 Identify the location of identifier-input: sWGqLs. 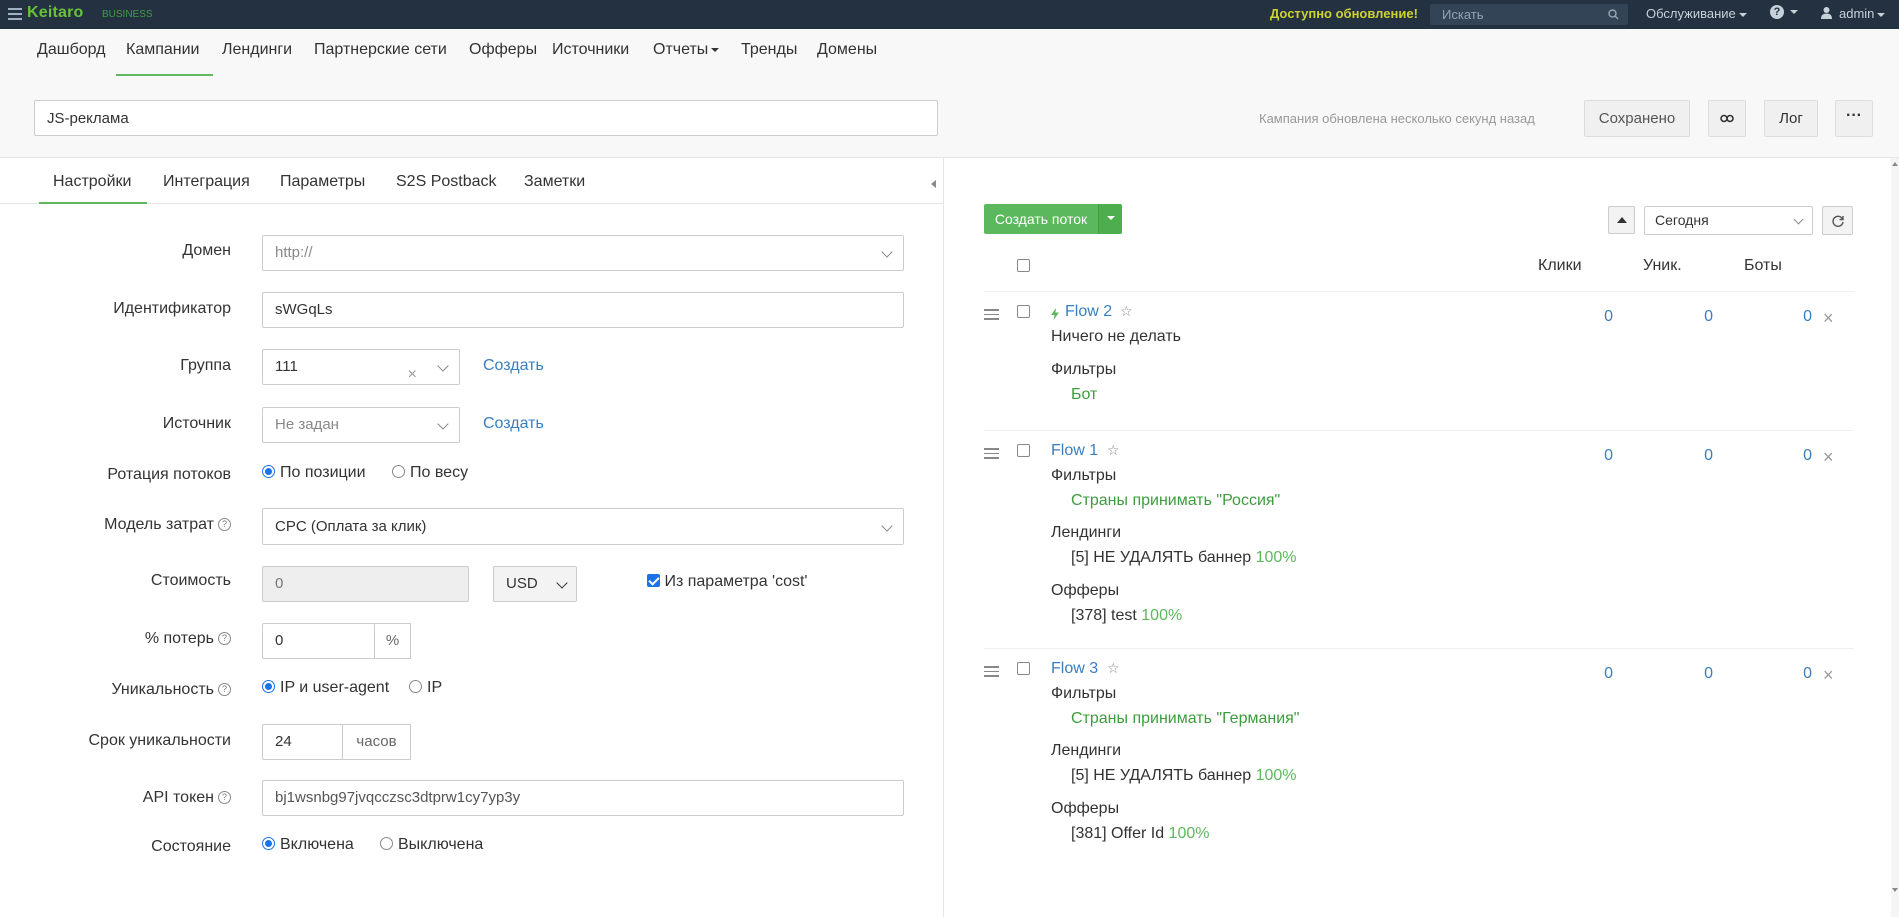
(583, 310).